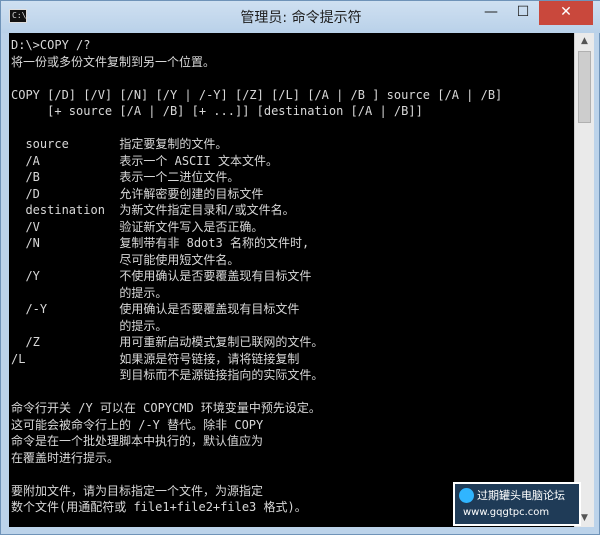 The image size is (600, 535). What do you see at coordinates (167, 375) in the screenshot?
I see `console-line: 到目标而不是源链接指向的实际文件。` at bounding box center [167, 375].